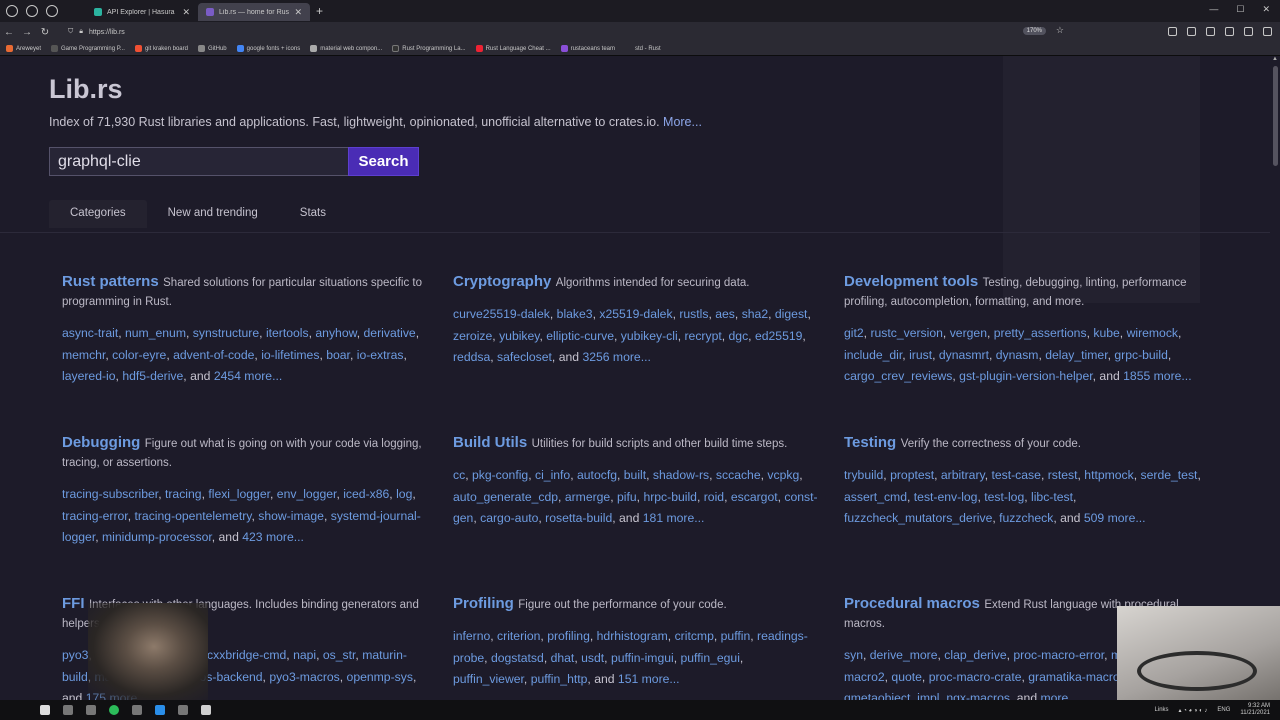 The width and height of the screenshot is (1280, 720). What do you see at coordinates (1034, 31) in the screenshot?
I see `zoom-badge: 170%` at bounding box center [1034, 31].